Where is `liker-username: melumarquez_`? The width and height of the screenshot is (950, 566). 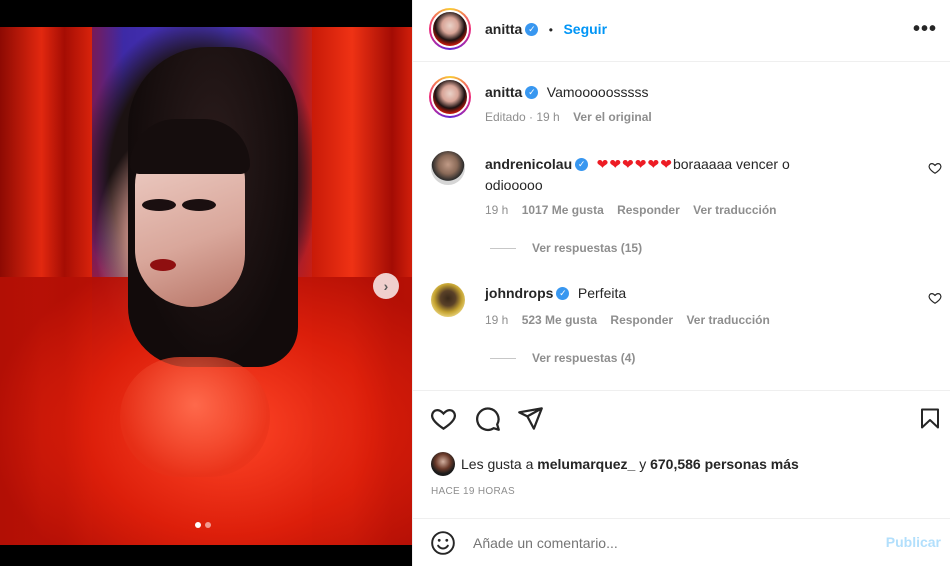
liker-username: melumarquez_ is located at coordinates (586, 464).